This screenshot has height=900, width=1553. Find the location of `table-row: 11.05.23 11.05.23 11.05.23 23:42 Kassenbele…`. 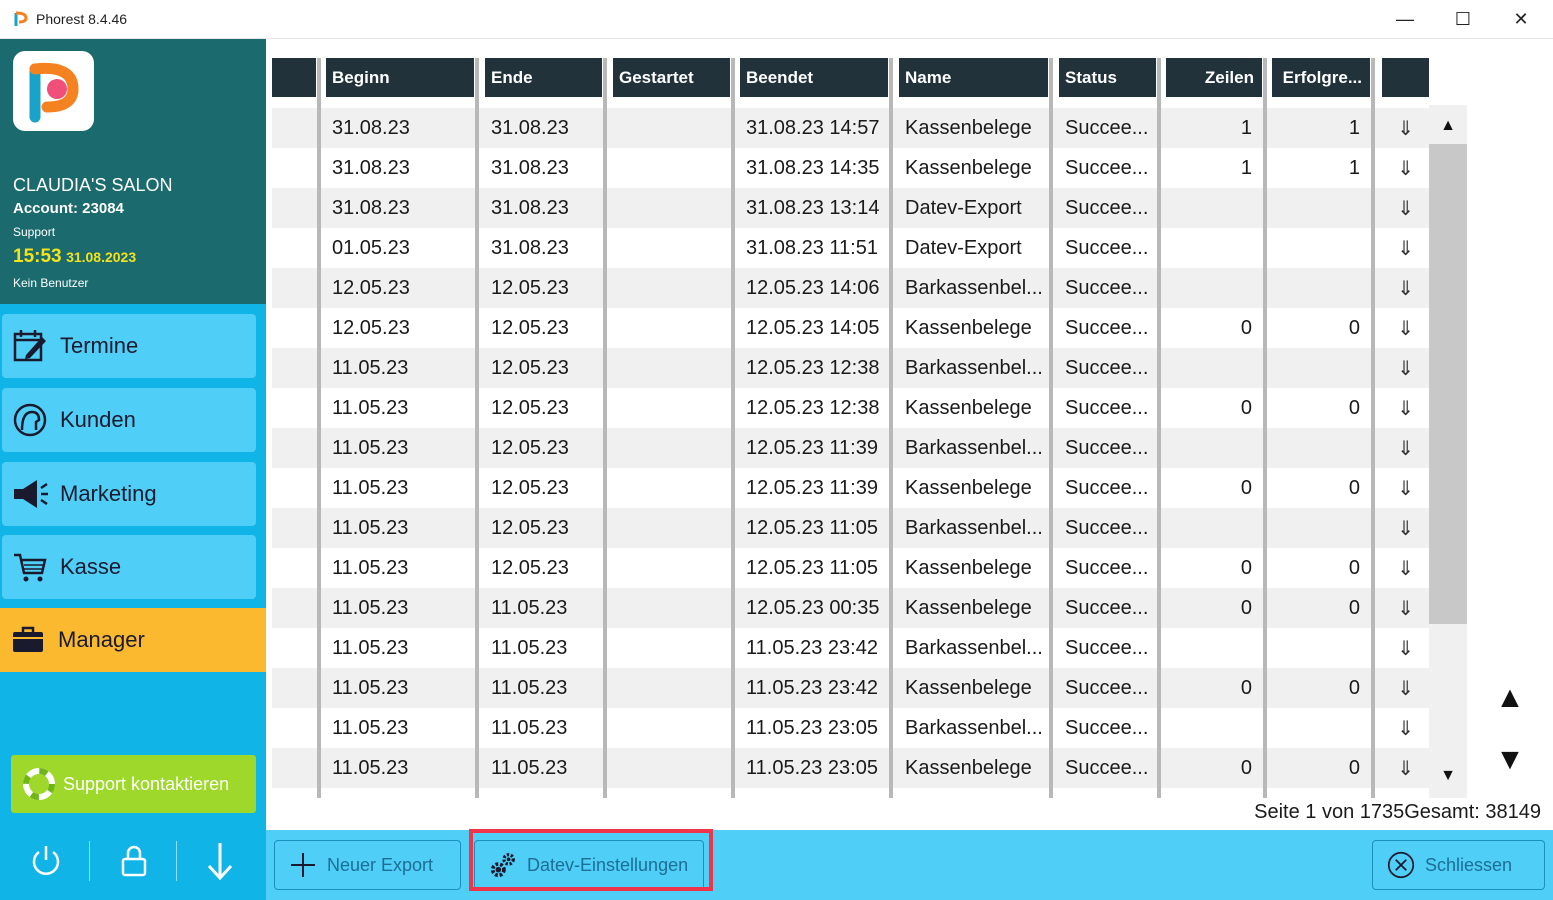

table-row: 11.05.23 11.05.23 11.05.23 23:42 Kassenbele… is located at coordinates (850, 688).